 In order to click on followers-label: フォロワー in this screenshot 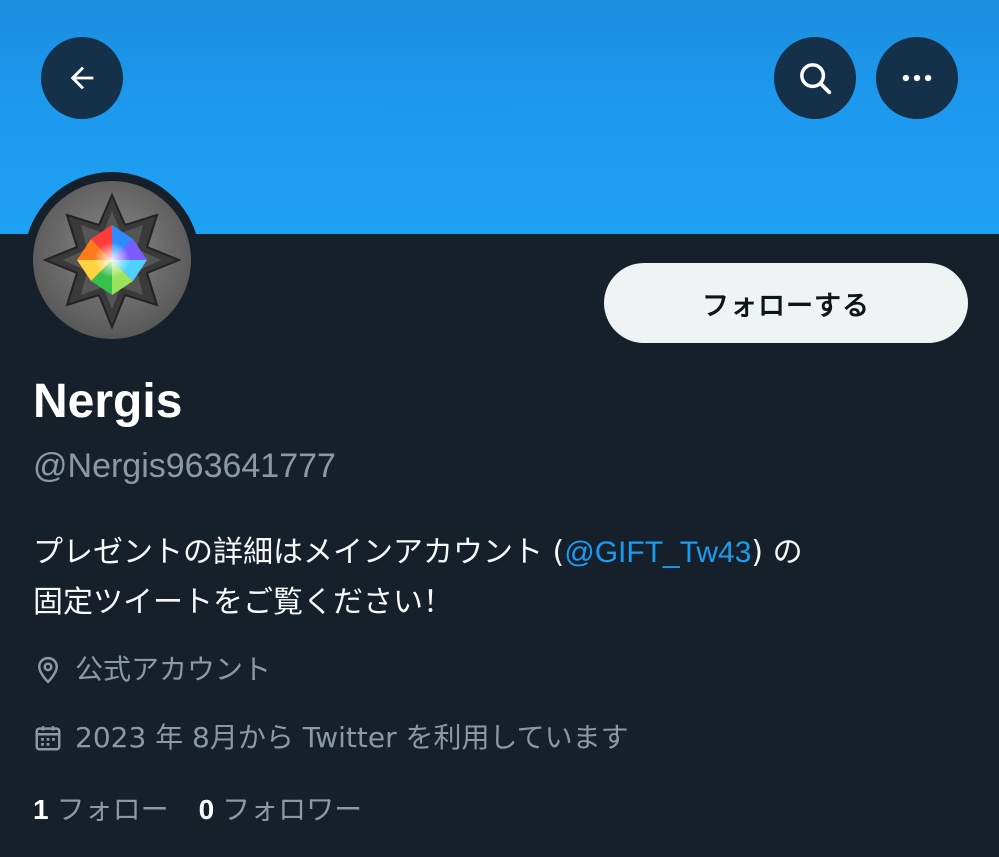, I will do `click(292, 809)`.